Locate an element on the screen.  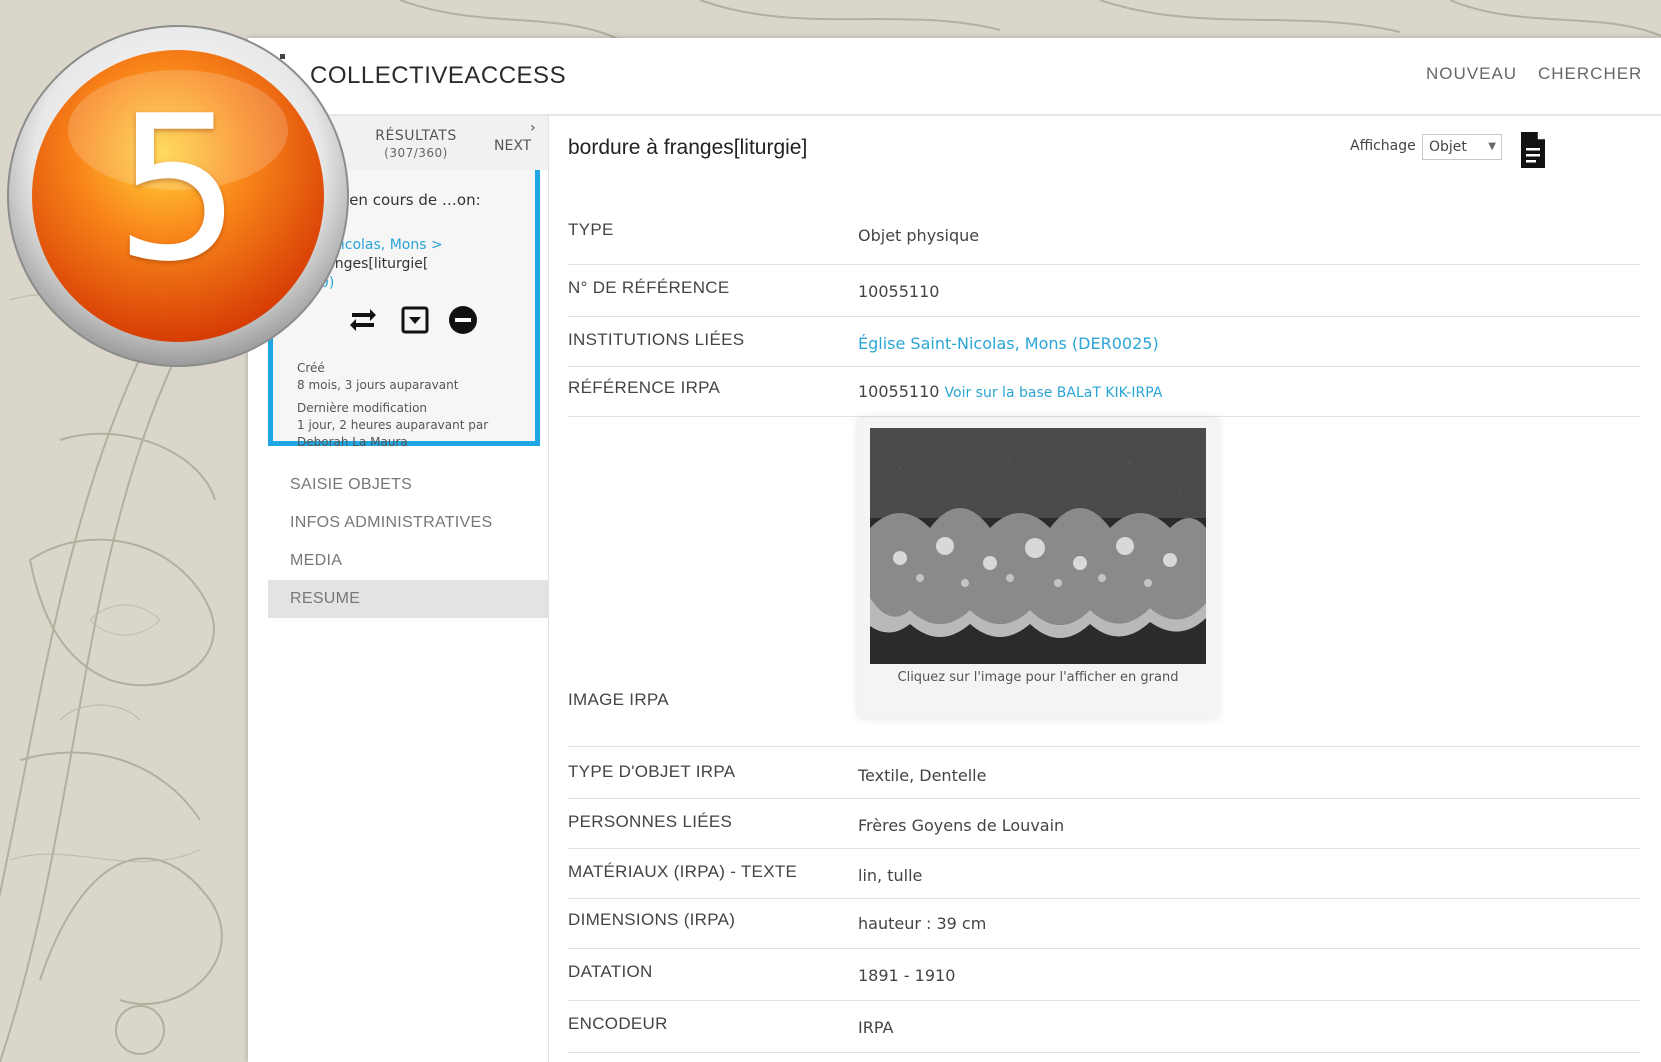
side-nav-saisie-objets: SAISIE OBJETS is located at coordinates (408, 485).